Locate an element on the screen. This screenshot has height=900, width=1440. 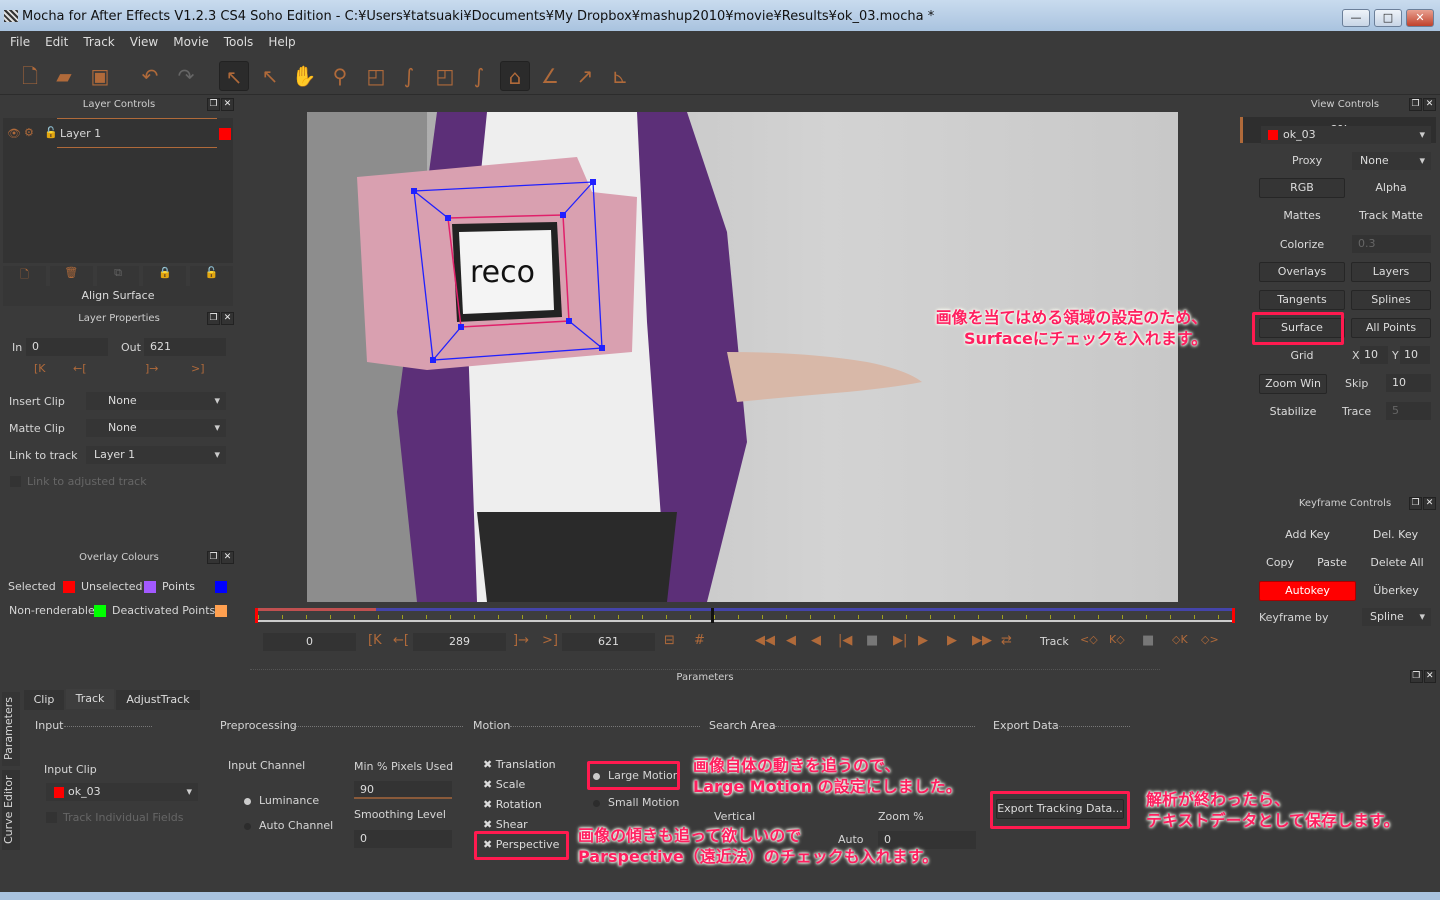
tab-track: Track is located at coordinates (90, 699).